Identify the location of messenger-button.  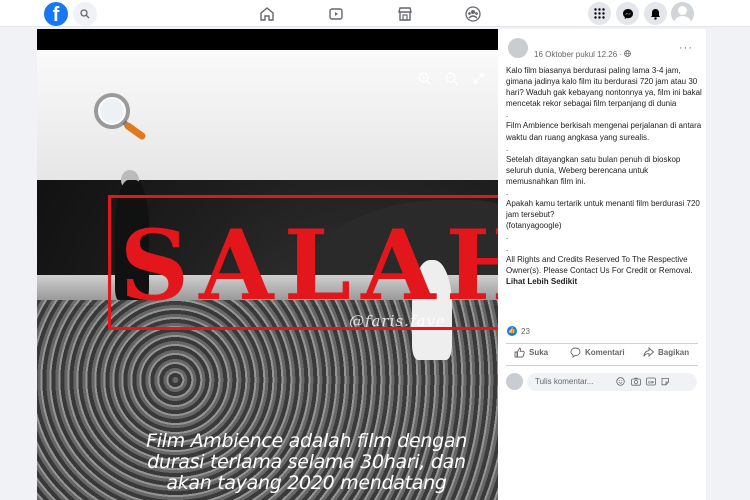
(627, 13).